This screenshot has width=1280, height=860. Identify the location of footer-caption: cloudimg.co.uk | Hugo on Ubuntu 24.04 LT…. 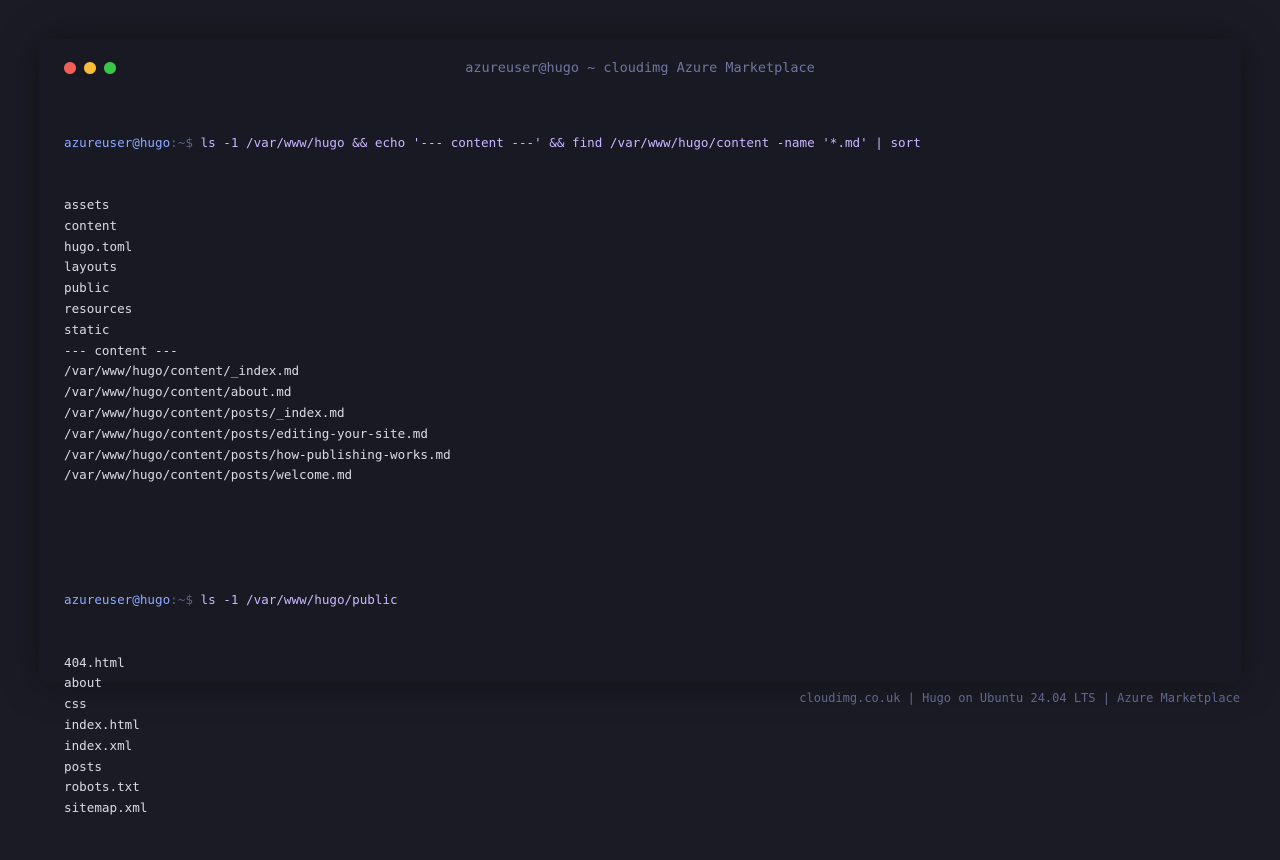
(1019, 698).